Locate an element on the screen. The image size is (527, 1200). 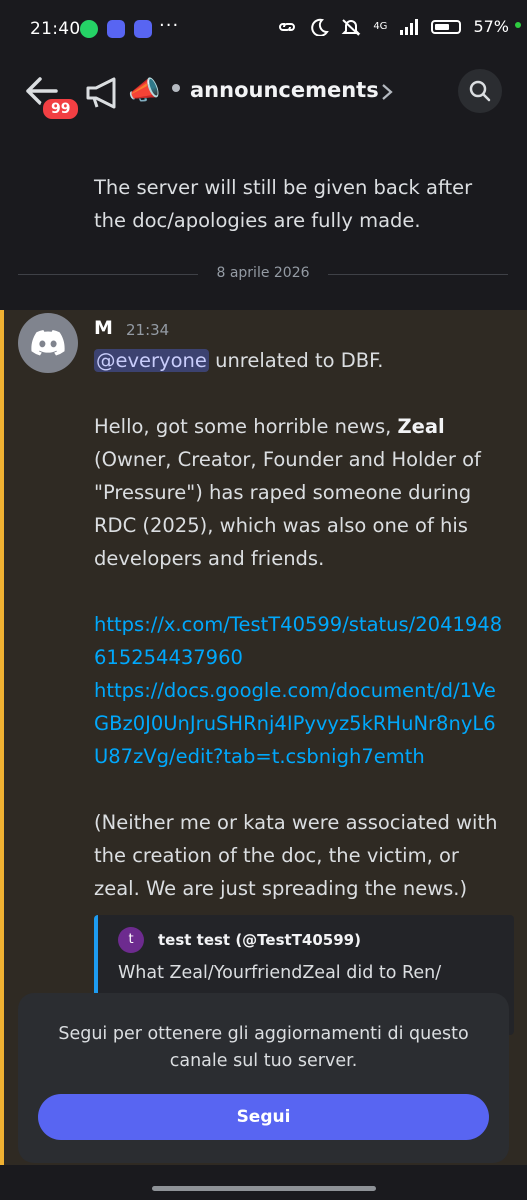
separator-dot is located at coordinates (176, 88).